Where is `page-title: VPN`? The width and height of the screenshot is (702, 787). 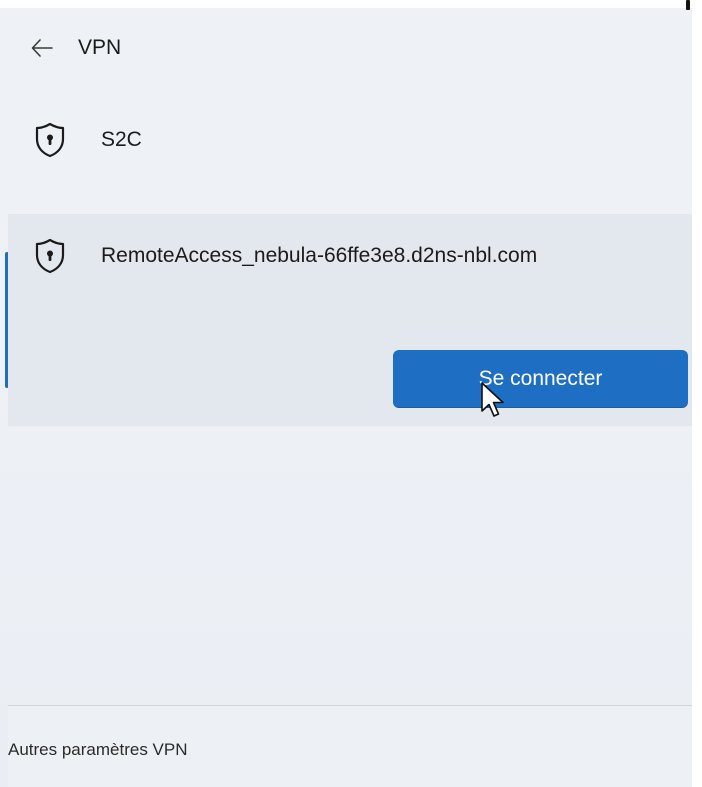
page-title: VPN is located at coordinates (100, 47).